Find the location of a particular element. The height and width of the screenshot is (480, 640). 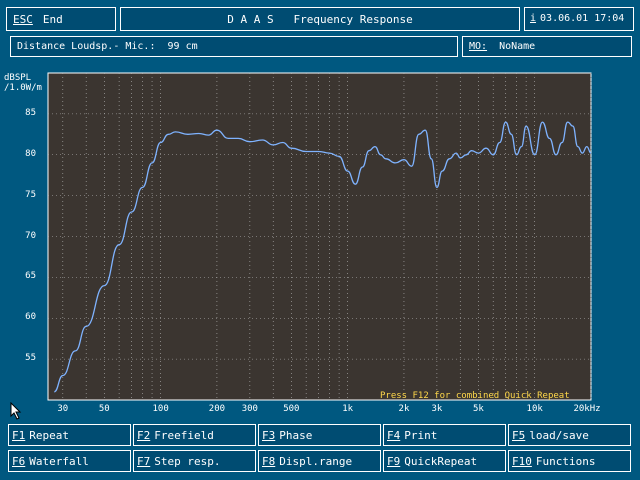

fkey-f6-button: F6 Waterfall is located at coordinates (69, 461).